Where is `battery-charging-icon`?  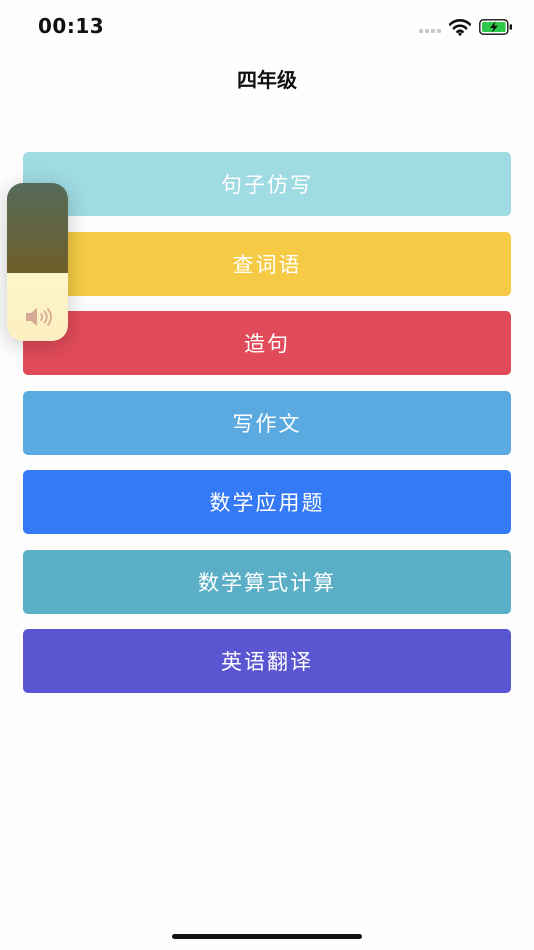
battery-charging-icon is located at coordinates (495, 27).